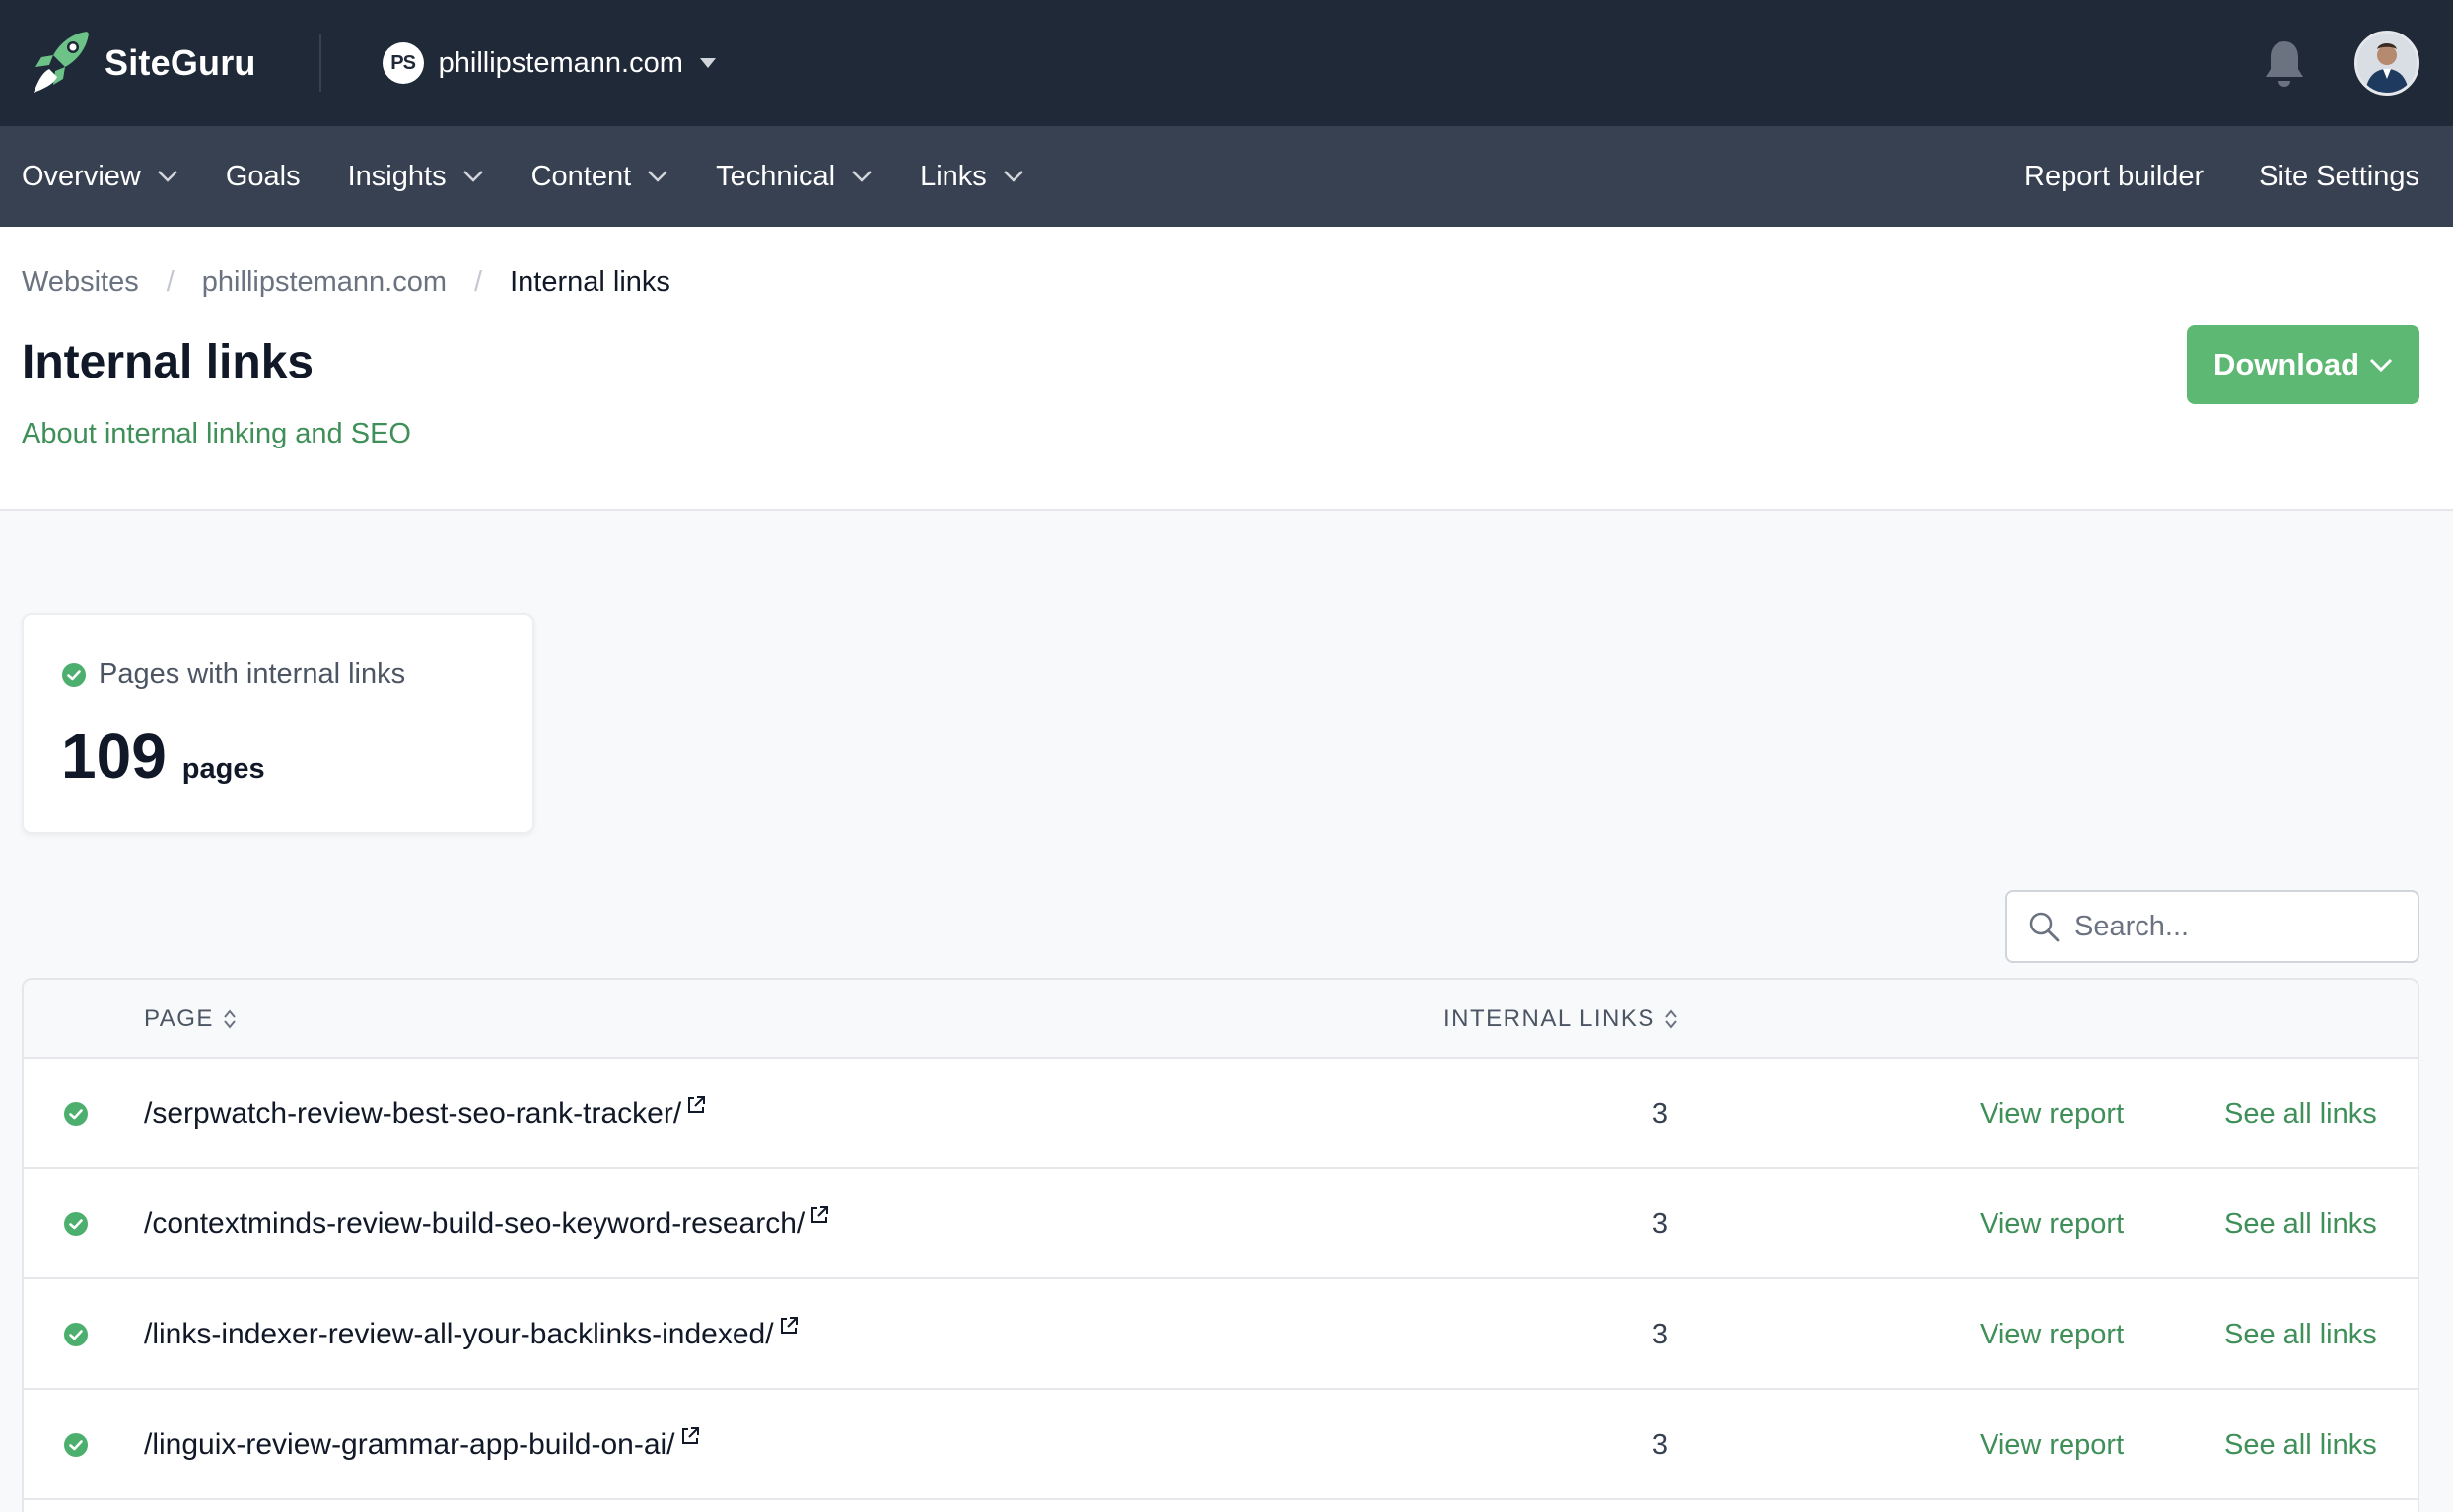 Image resolution: width=2453 pixels, height=1512 pixels. What do you see at coordinates (2284, 63) in the screenshot?
I see `bell-icon` at bounding box center [2284, 63].